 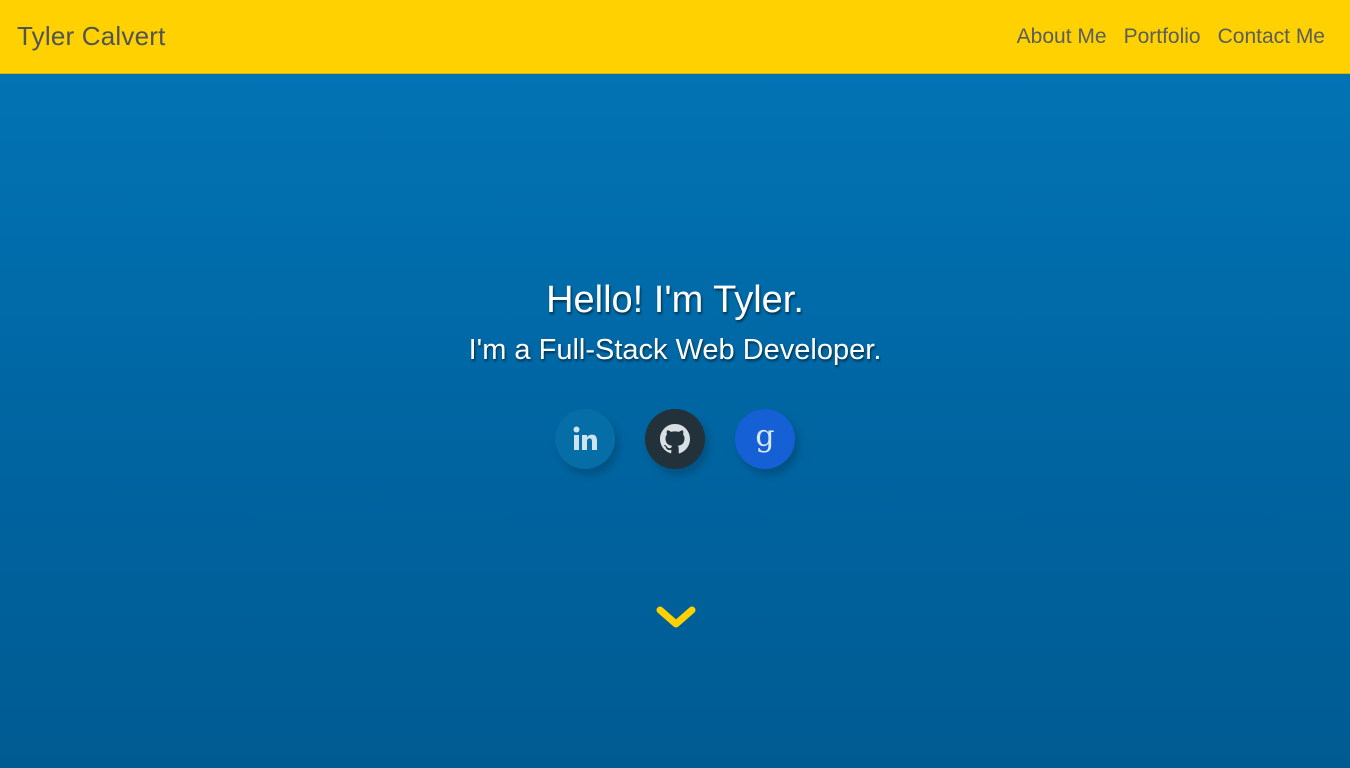 What do you see at coordinates (1162, 37) in the screenshot?
I see `nav-portfolio: Portfolio` at bounding box center [1162, 37].